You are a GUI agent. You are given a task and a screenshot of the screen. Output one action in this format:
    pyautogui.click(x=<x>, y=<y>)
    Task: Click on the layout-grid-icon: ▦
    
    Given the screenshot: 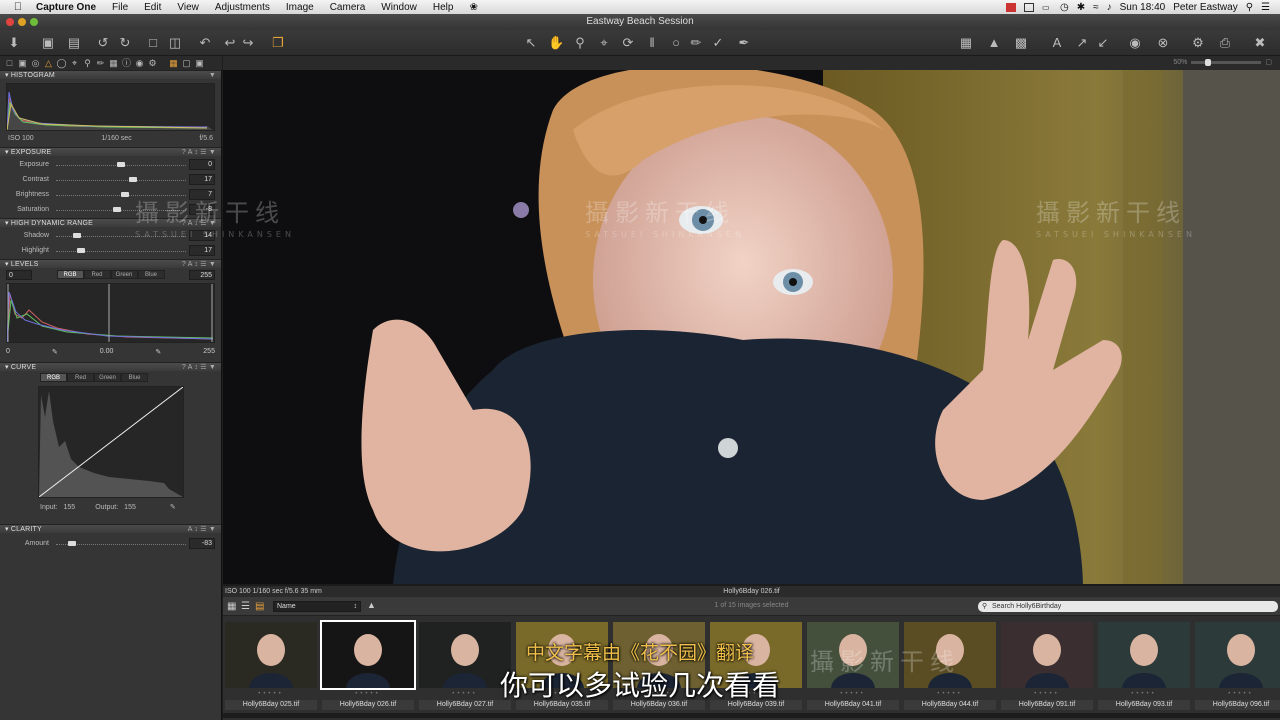 What is the action you would take?
    pyautogui.click(x=173, y=63)
    